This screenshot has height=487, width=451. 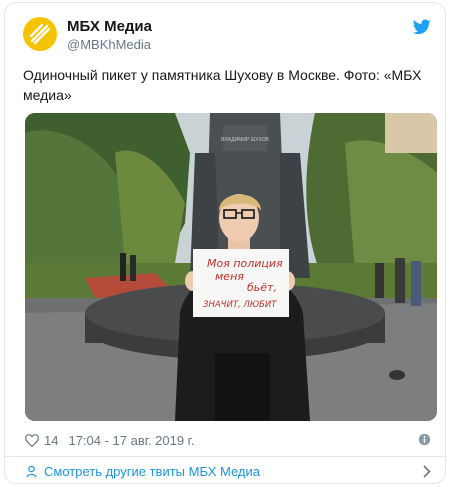 I want to click on author-display-name: МБХ Медиа, so click(x=109, y=27).